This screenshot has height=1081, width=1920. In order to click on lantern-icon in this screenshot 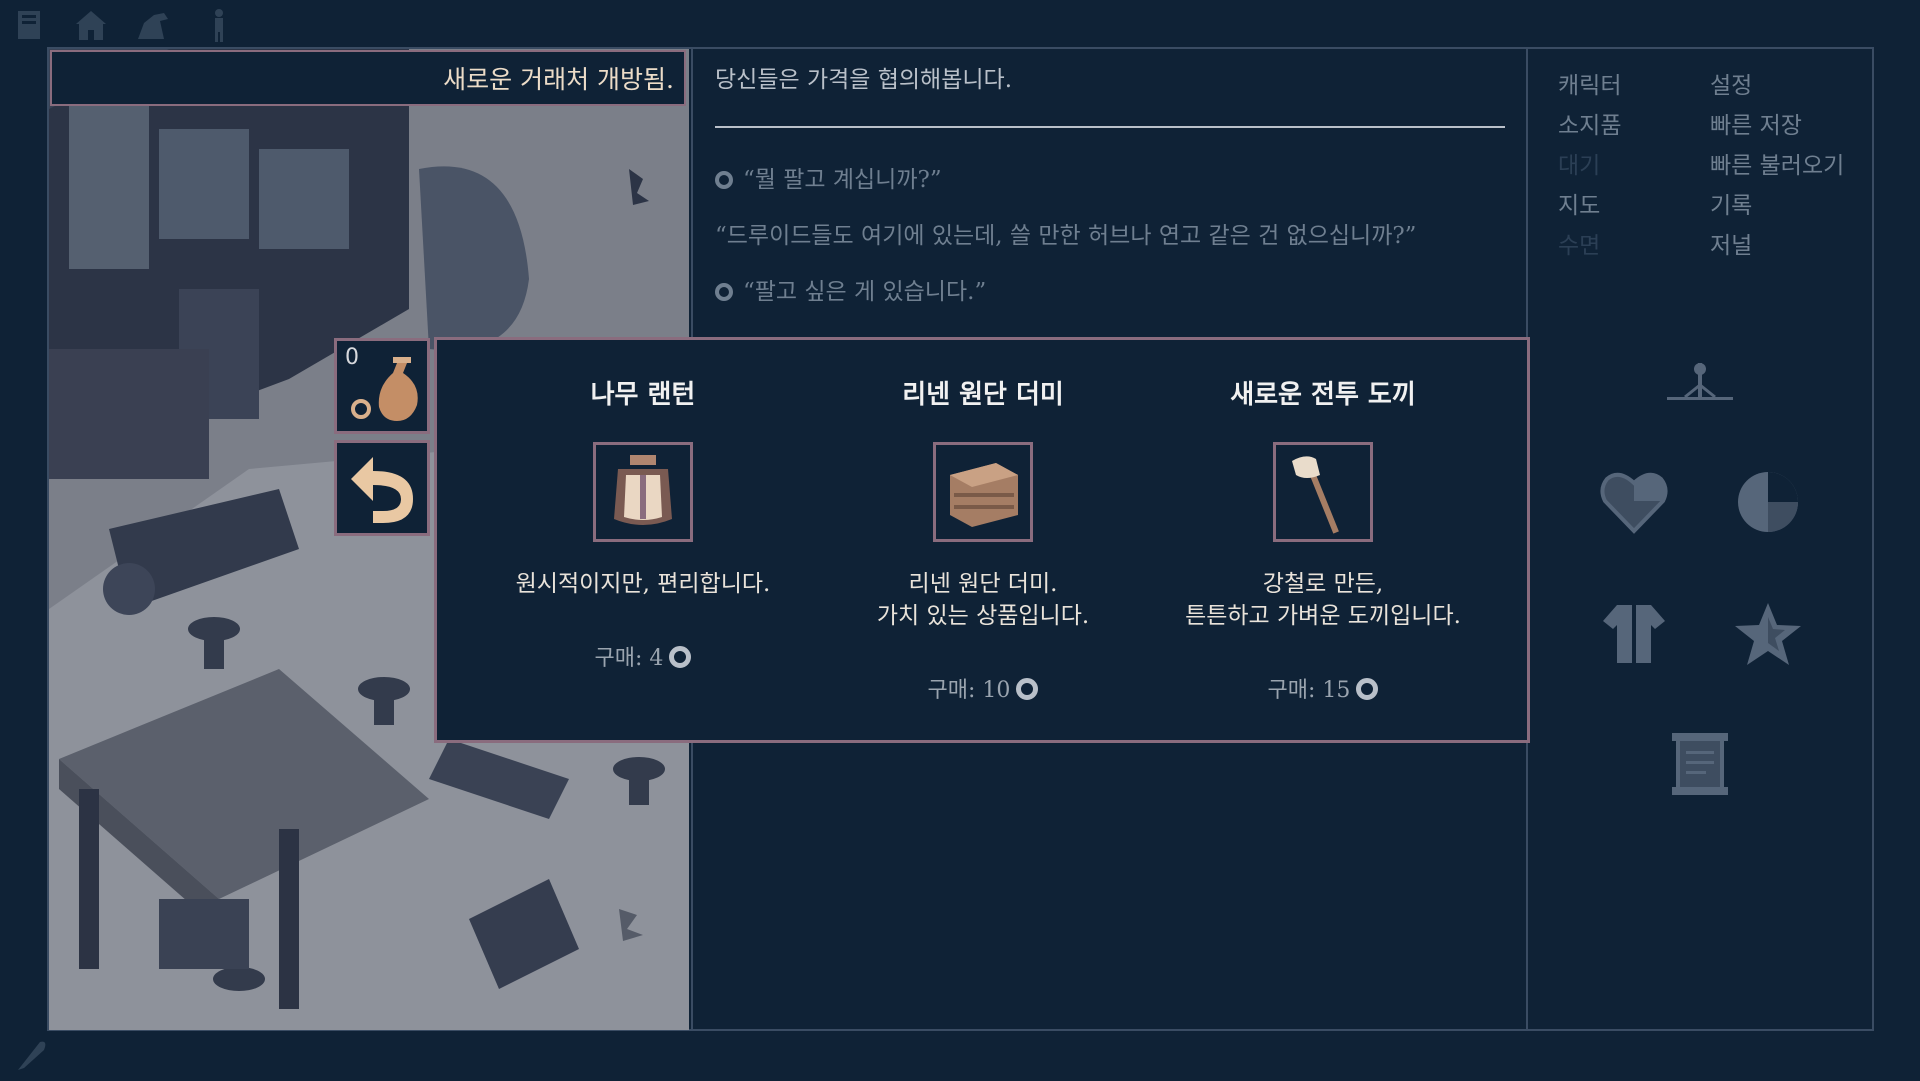, I will do `click(643, 490)`.